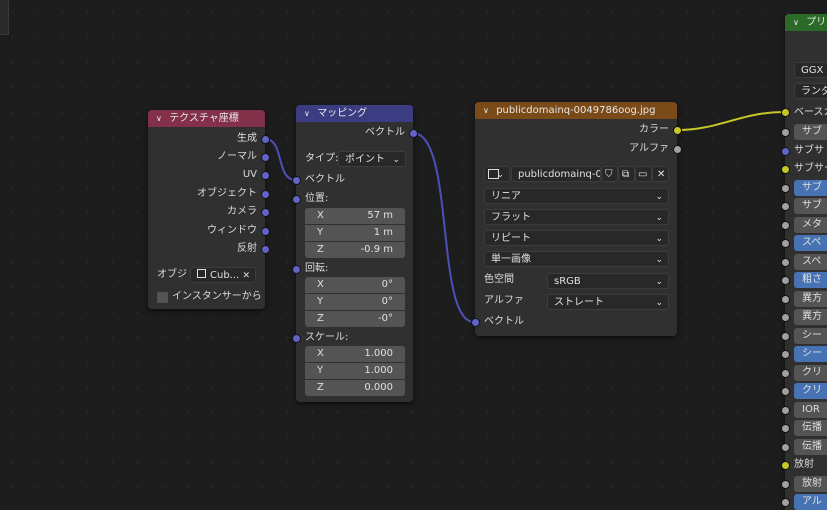 This screenshot has width=827, height=510. I want to click on principled-input-0: サブ, so click(810, 132).